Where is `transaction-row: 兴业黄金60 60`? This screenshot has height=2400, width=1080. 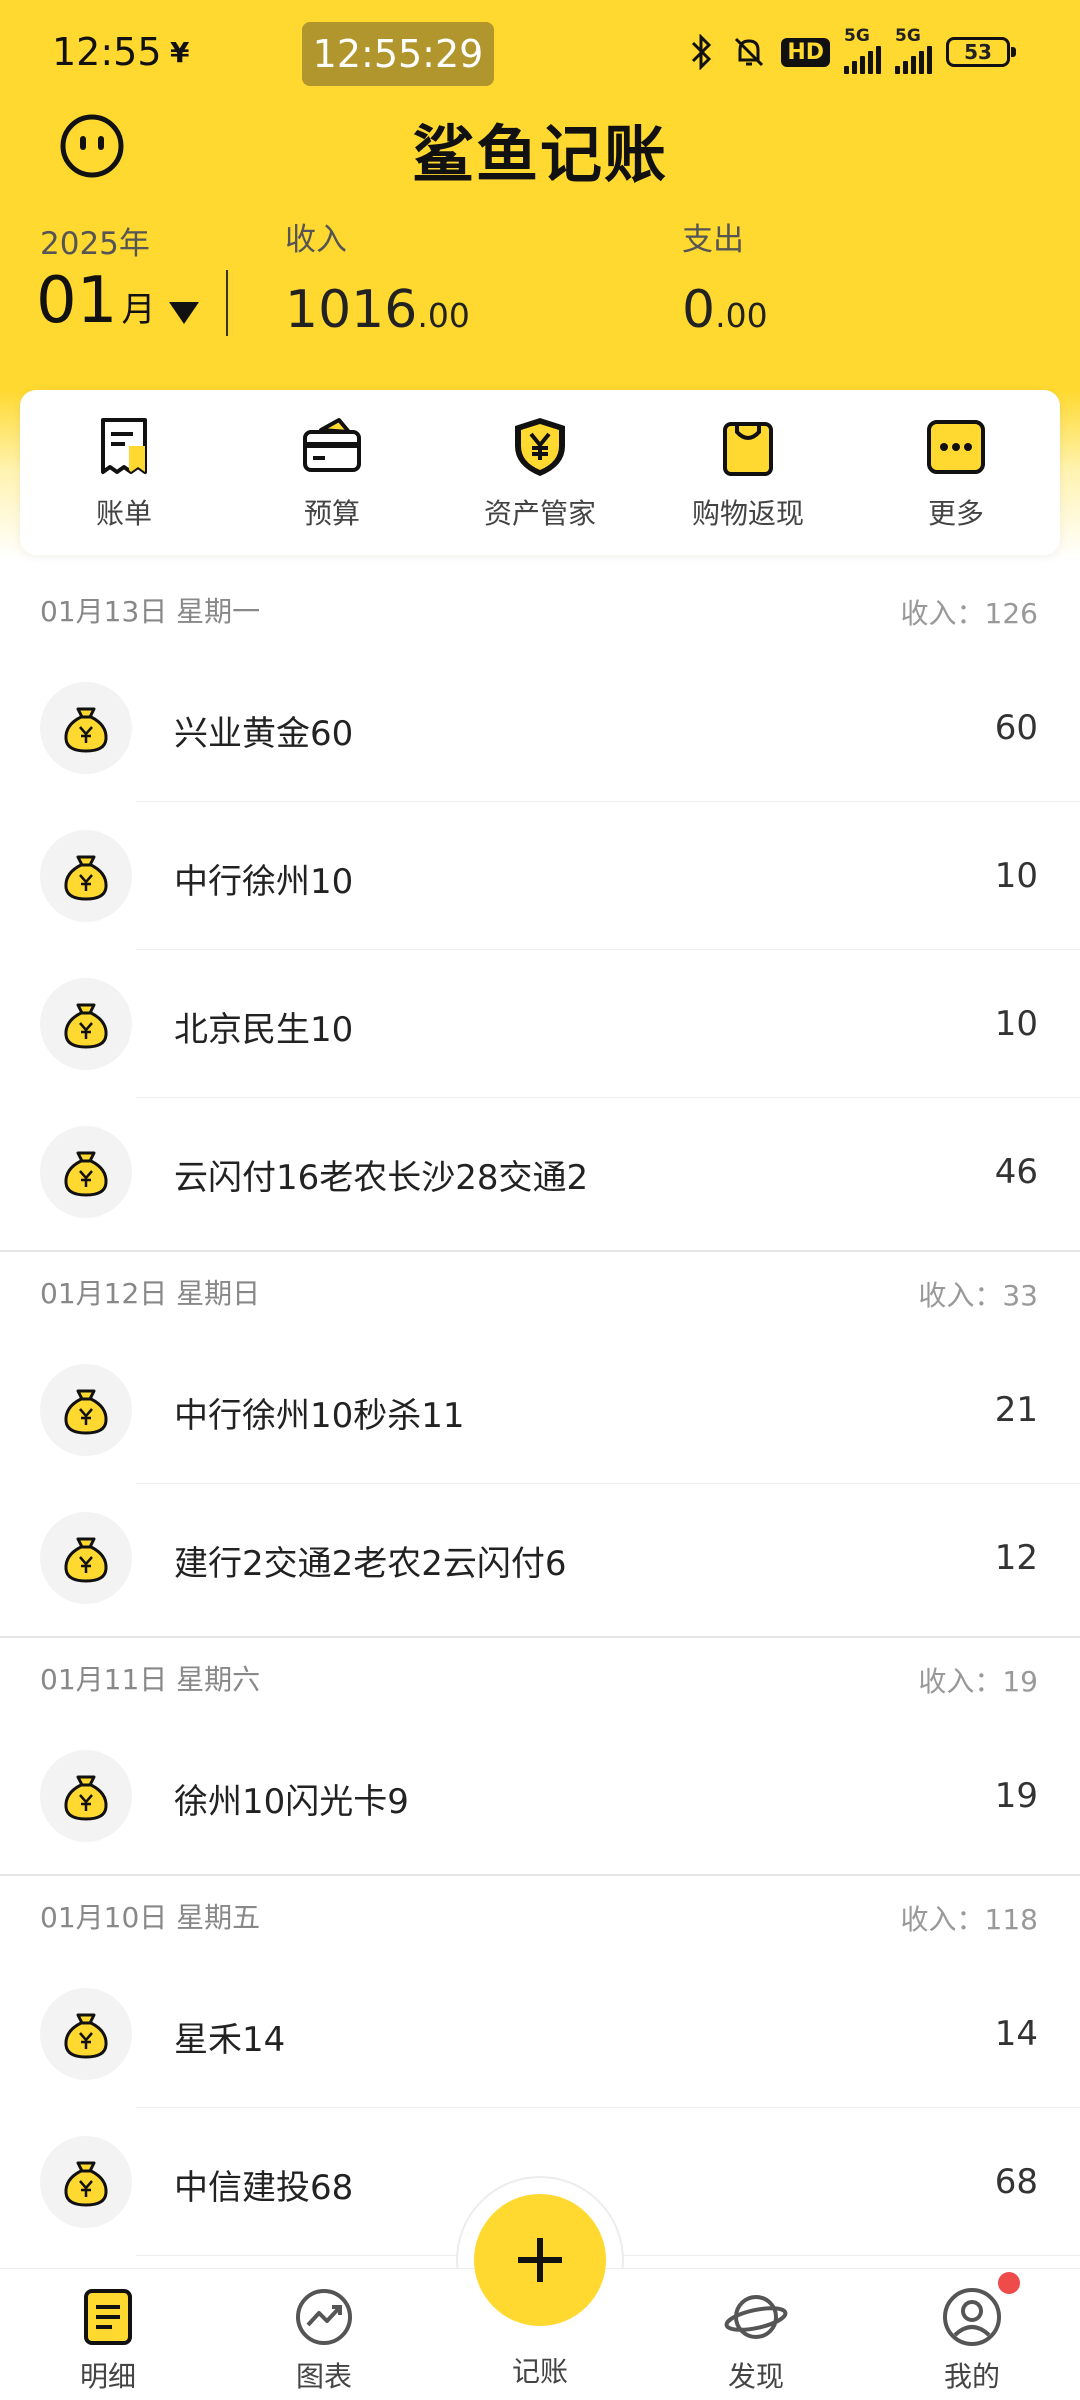
transaction-row: 兴业黄金60 60 is located at coordinates (540, 728).